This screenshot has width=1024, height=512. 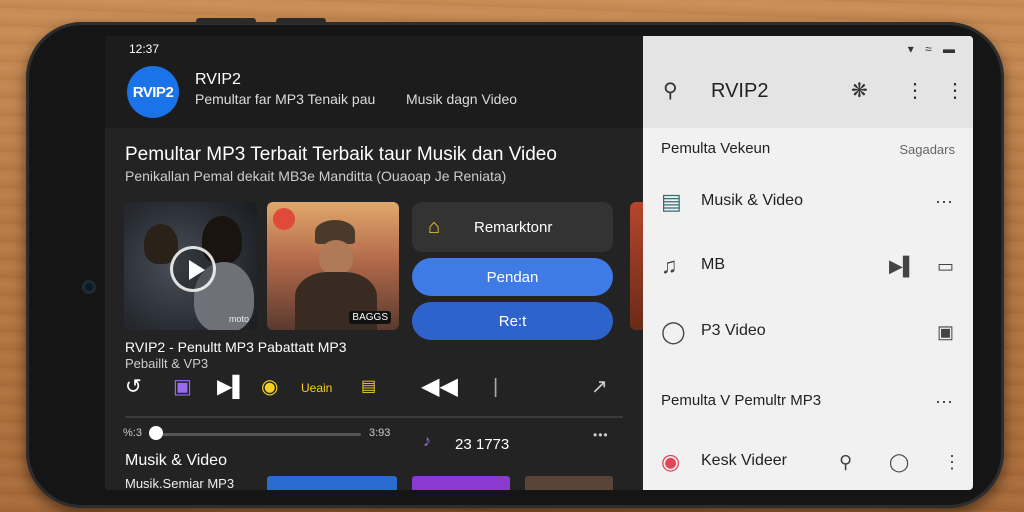 What do you see at coordinates (859, 91) in the screenshot?
I see `badge-icon: ❋` at bounding box center [859, 91].